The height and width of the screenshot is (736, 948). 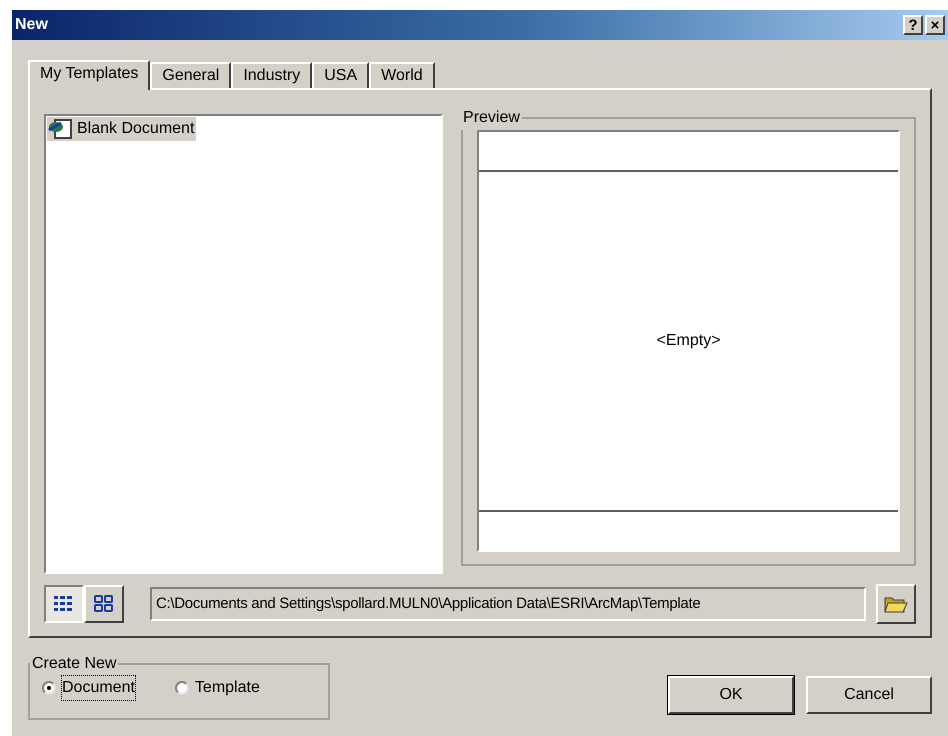 I want to click on close-button: ×, so click(x=935, y=25).